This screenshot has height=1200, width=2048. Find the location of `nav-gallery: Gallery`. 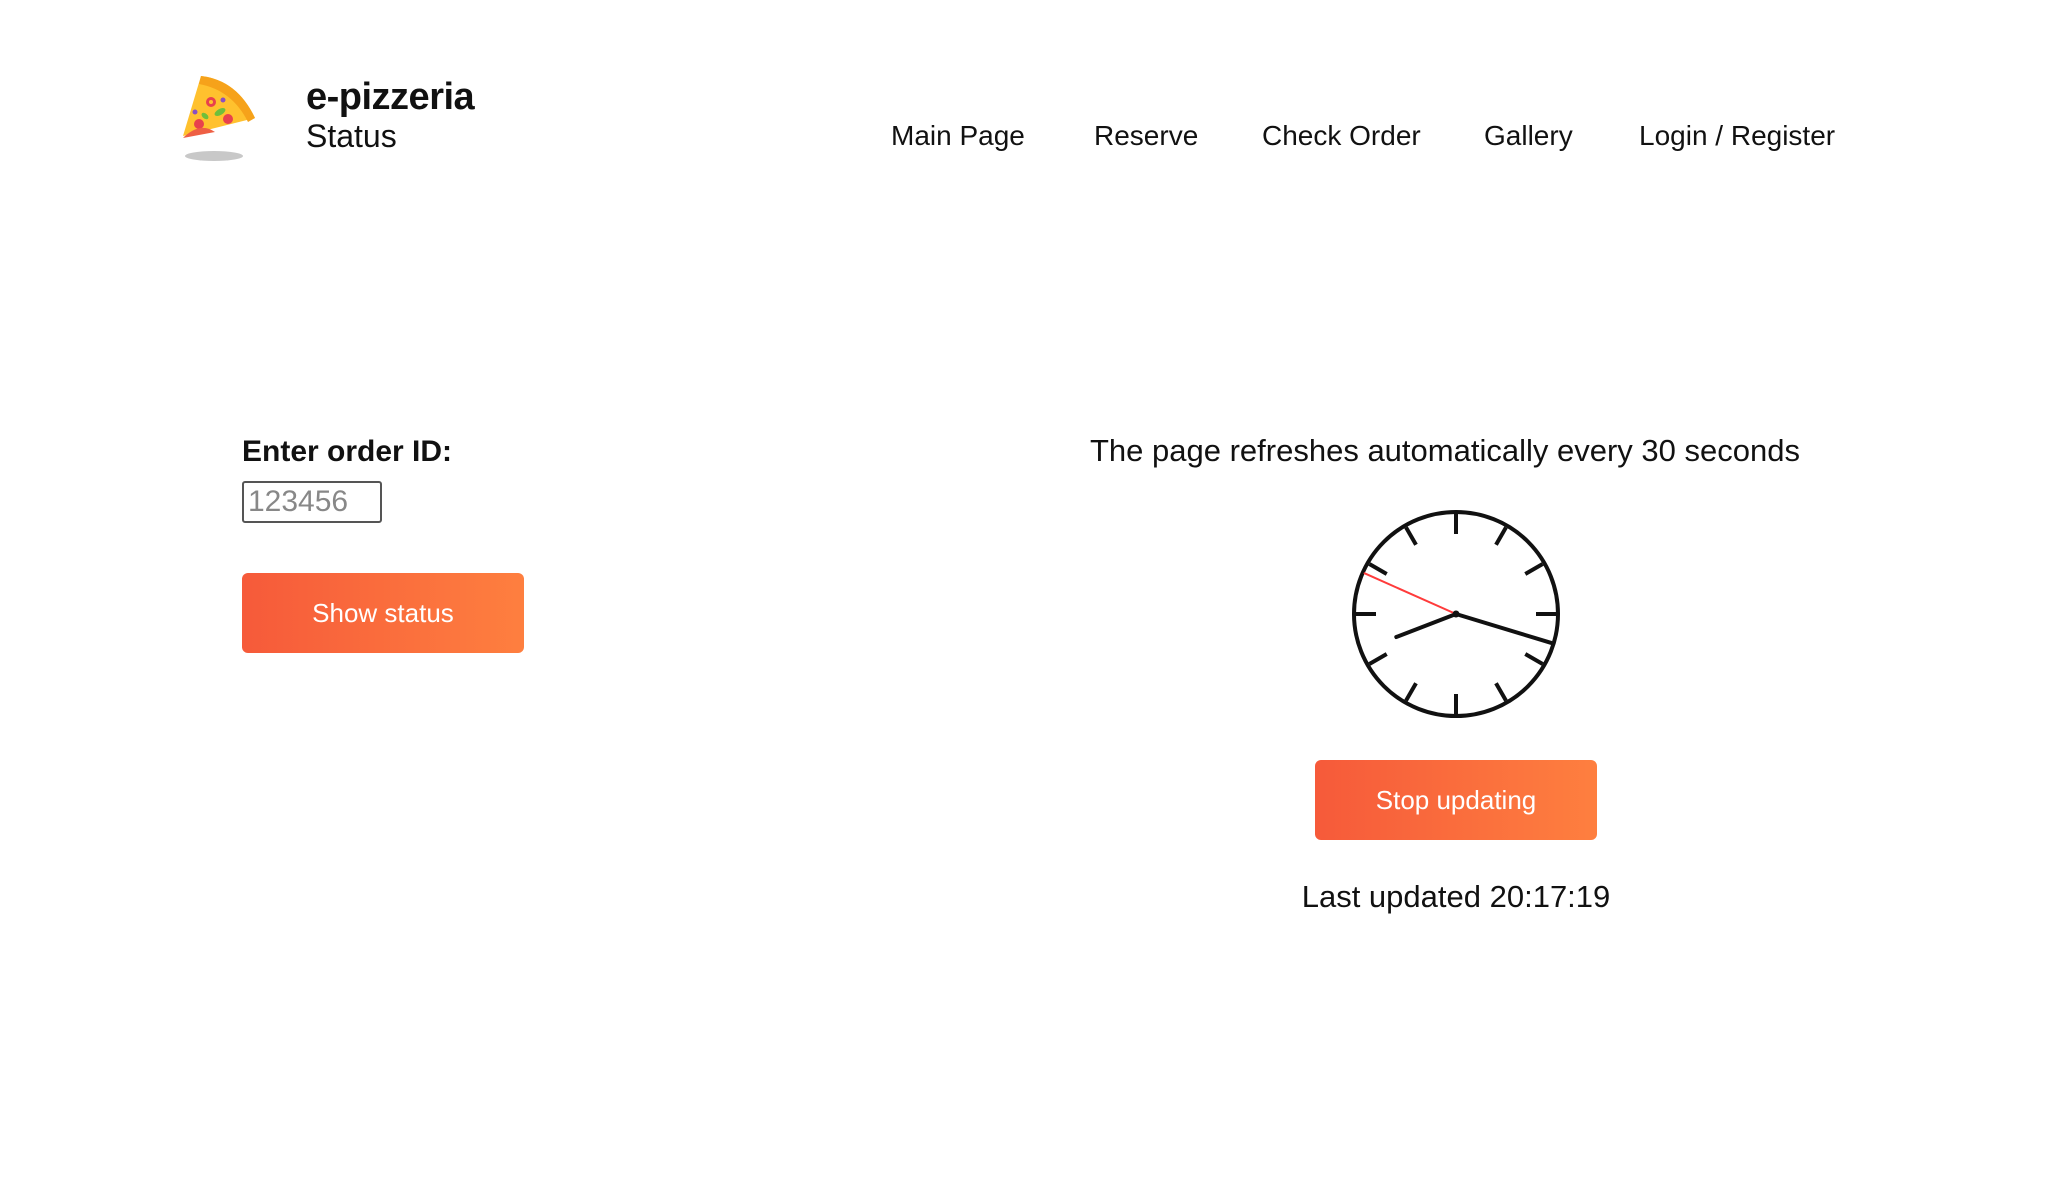

nav-gallery: Gallery is located at coordinates (1528, 136).